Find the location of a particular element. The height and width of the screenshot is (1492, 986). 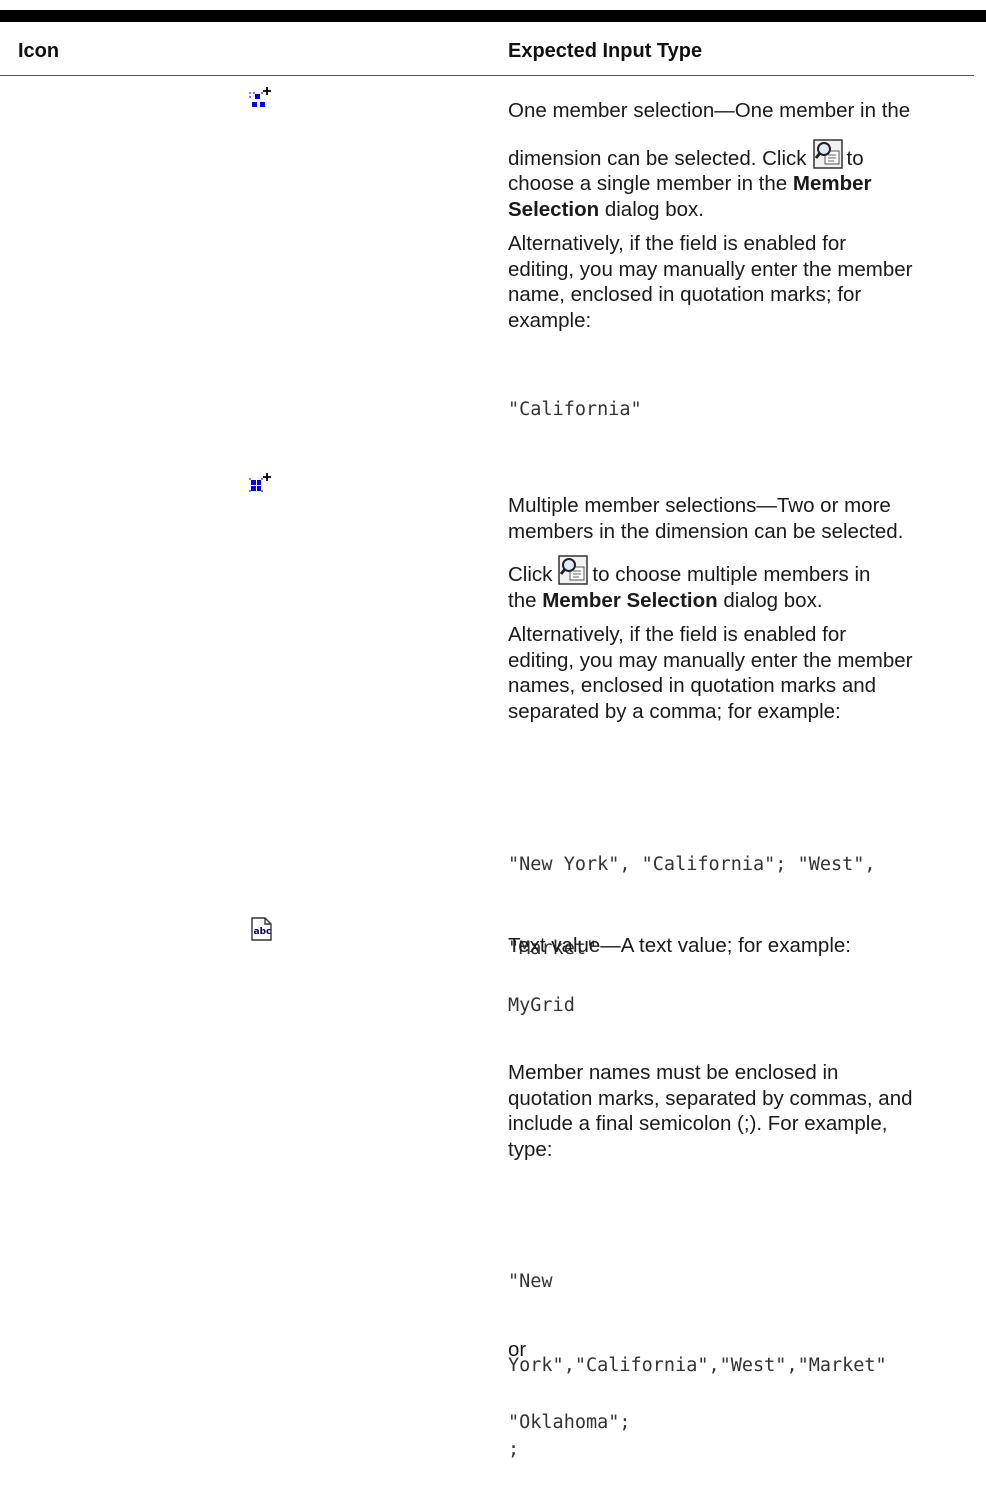

row3-line: Member names must be enclosed in is located at coordinates (673, 1072).